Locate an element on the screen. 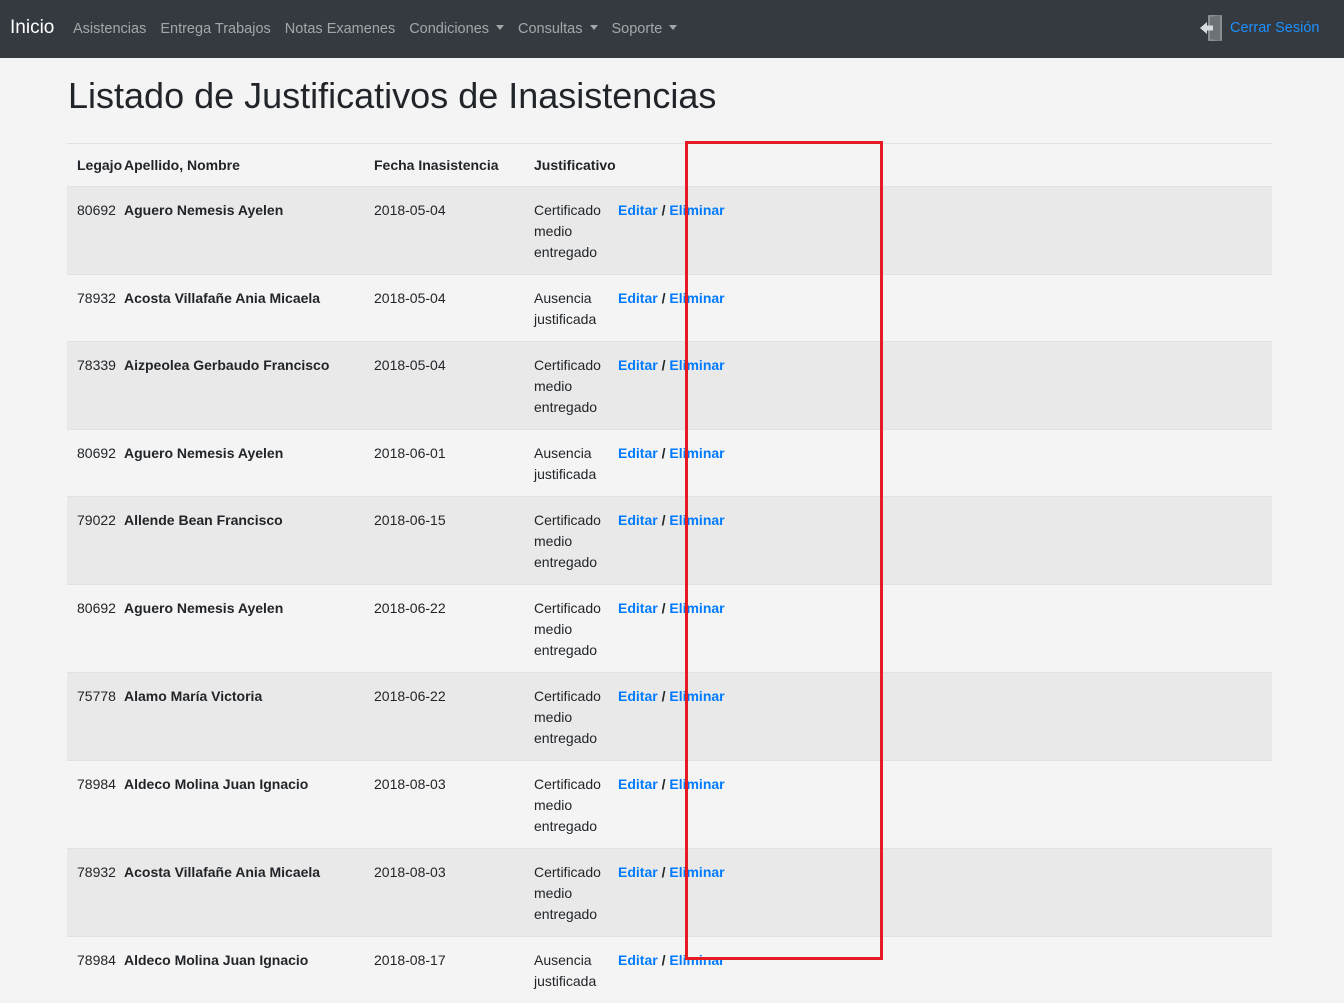  nav-link-condiciones: Condiciones is located at coordinates (456, 29).